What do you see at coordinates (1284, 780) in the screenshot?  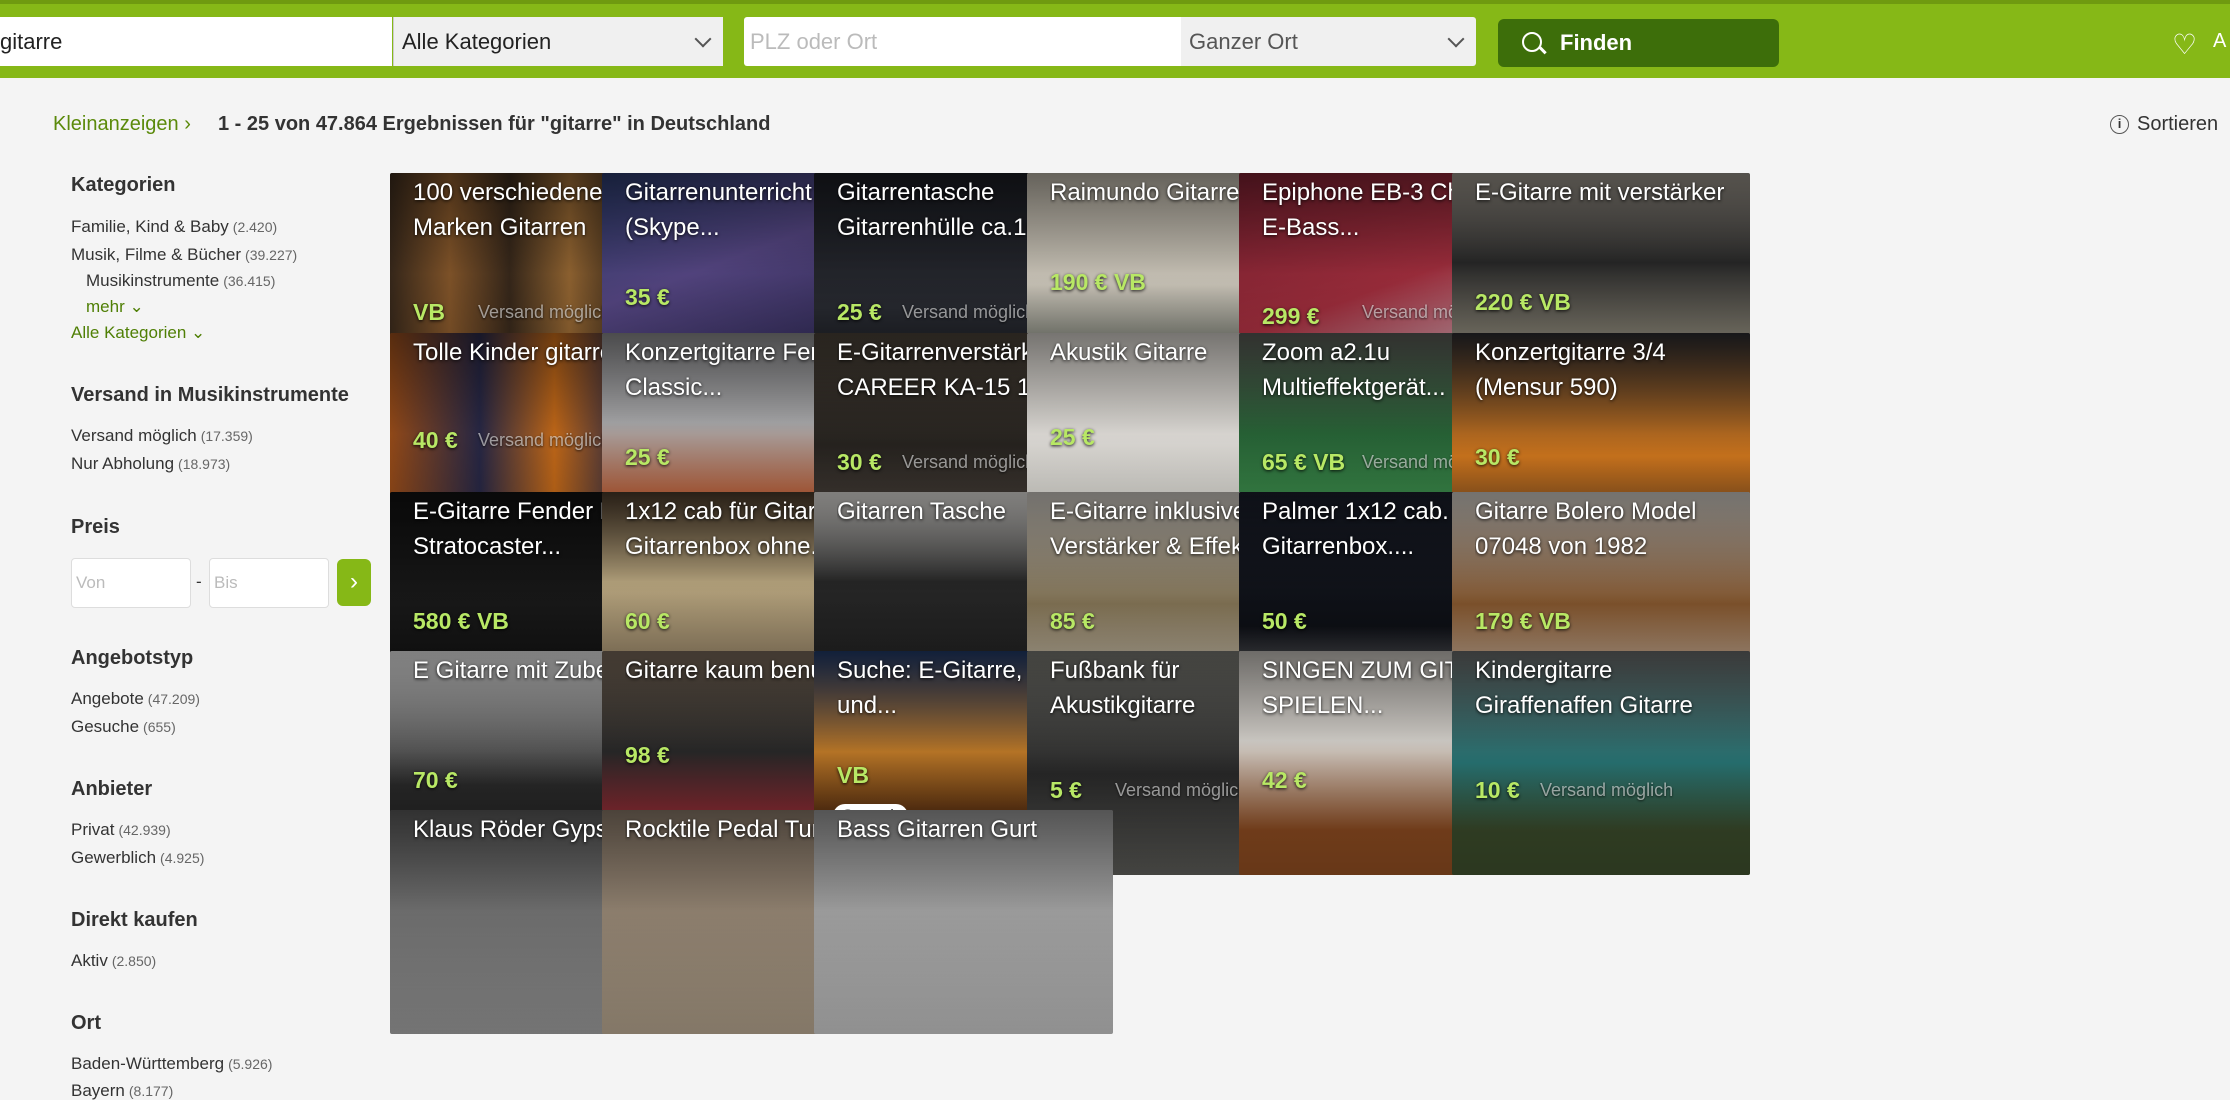 I see `listing-price: 42 €` at bounding box center [1284, 780].